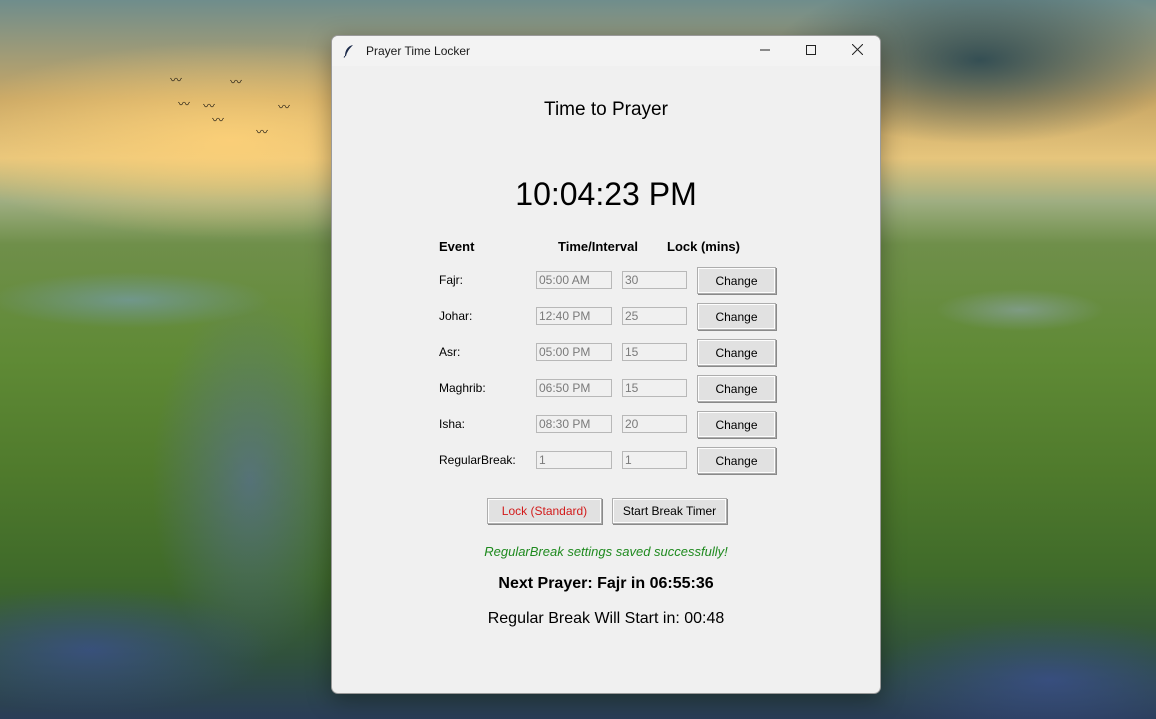 This screenshot has height=719, width=1156. What do you see at coordinates (477, 460) in the screenshot?
I see `row-label: RegularBreak:` at bounding box center [477, 460].